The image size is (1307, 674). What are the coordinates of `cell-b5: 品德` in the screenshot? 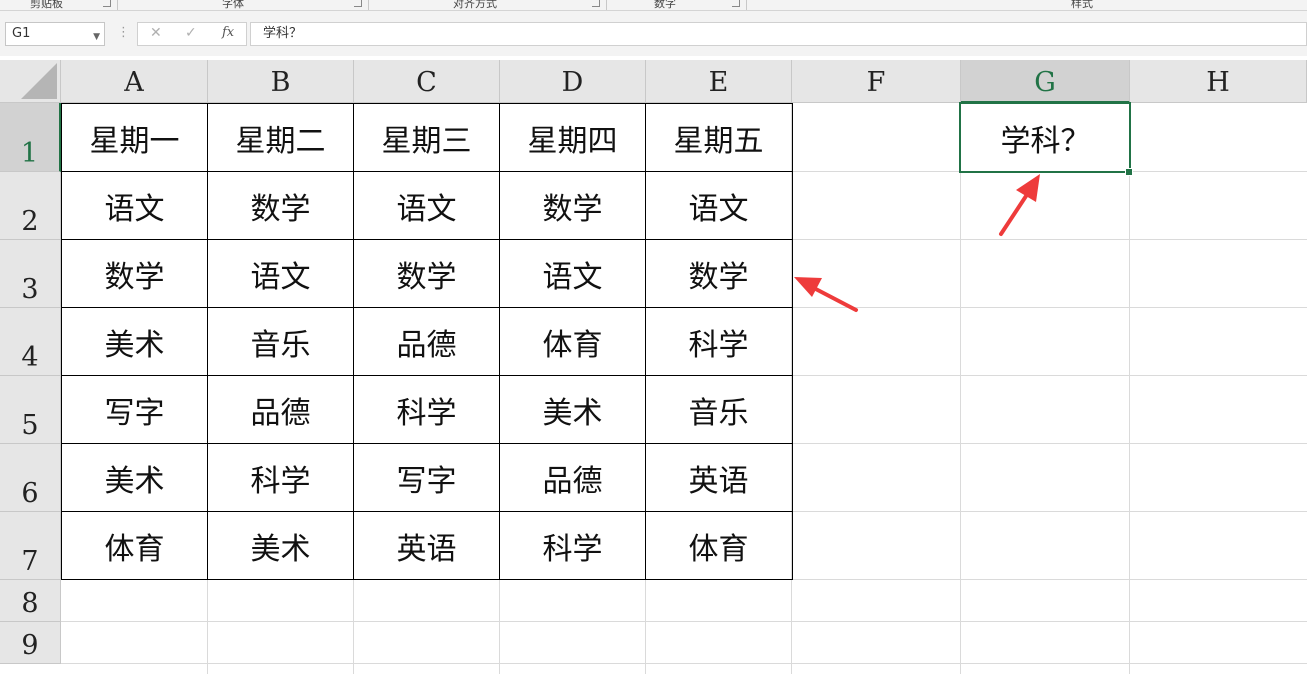 It's located at (280, 409).